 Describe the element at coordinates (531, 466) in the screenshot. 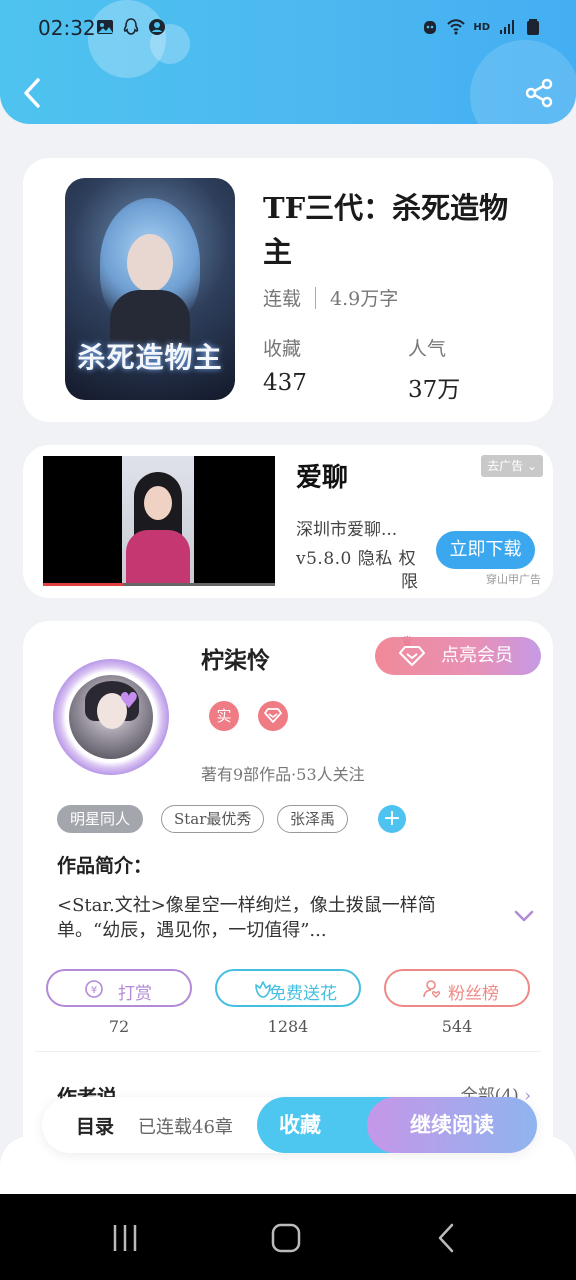

I see `chevron-down-icon: ⌄` at that location.